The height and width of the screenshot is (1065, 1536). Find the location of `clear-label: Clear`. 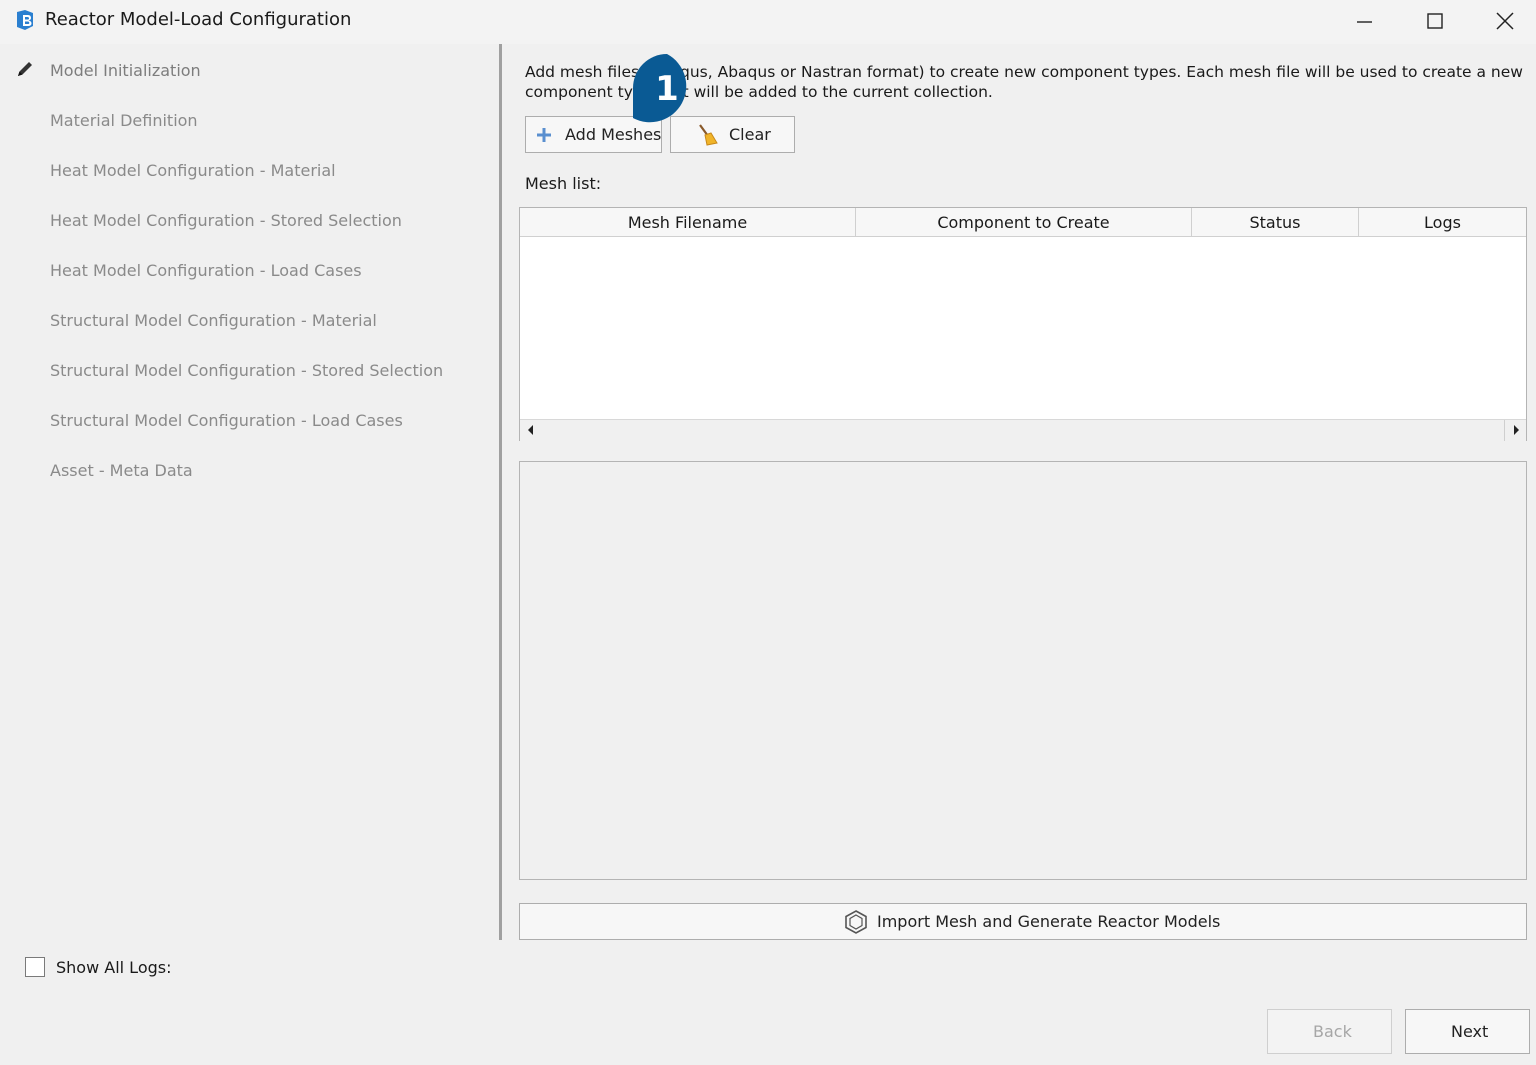

clear-label: Clear is located at coordinates (750, 134).